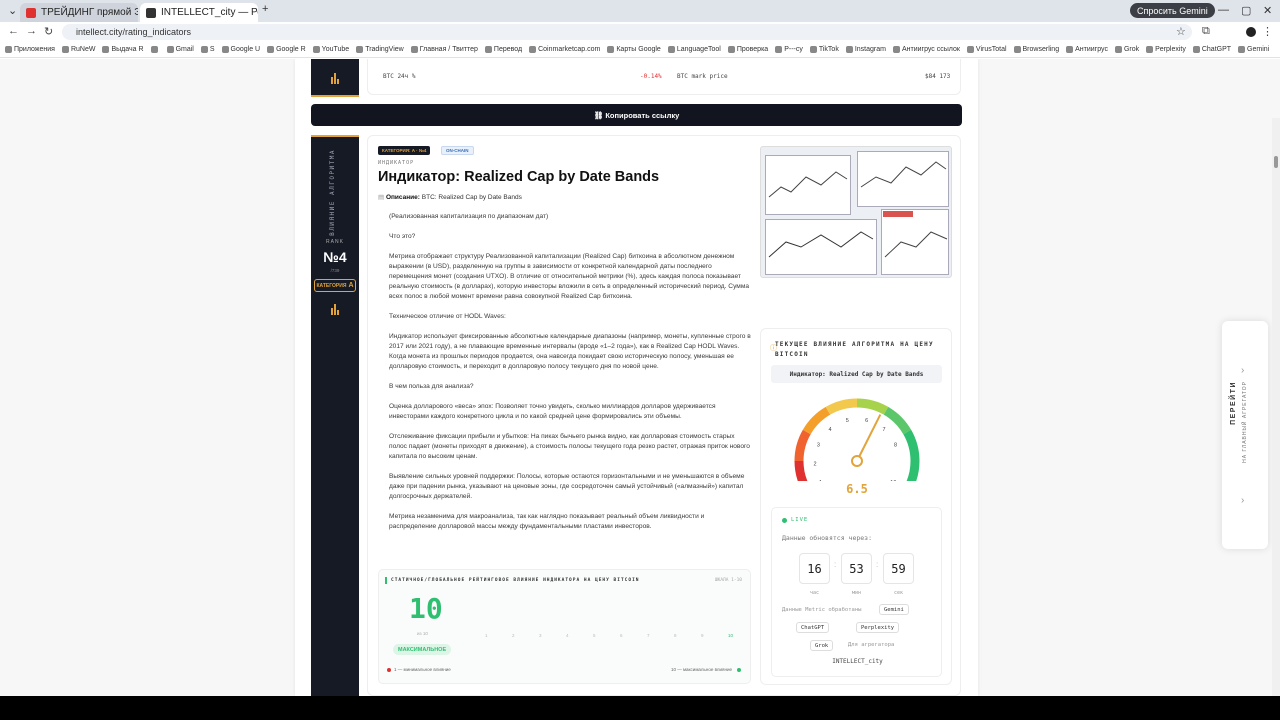 This screenshot has height=720, width=1280. What do you see at coordinates (380, 49) in the screenshot?
I see `bookmark-item: TradingView` at bounding box center [380, 49].